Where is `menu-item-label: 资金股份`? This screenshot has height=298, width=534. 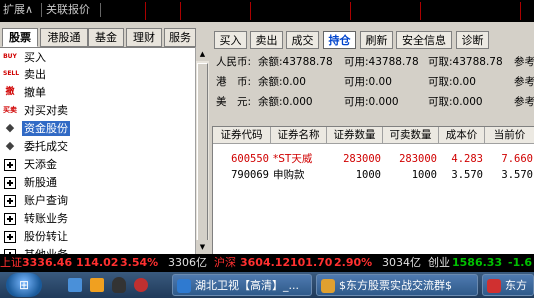
menu-item-label: 资金股份 is located at coordinates (46, 128).